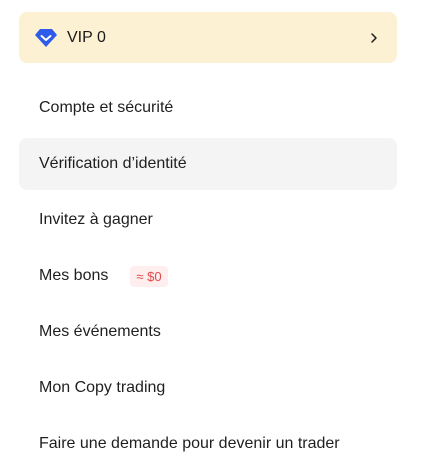 This screenshot has height=474, width=424. Describe the element at coordinates (208, 37) in the screenshot. I see `vip-level-banner: VIP 0` at that location.